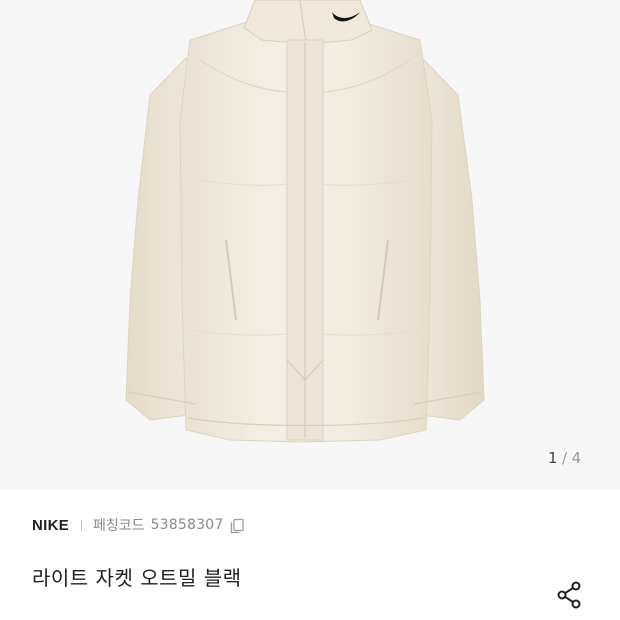 Image resolution: width=620 pixels, height=620 pixels. What do you see at coordinates (576, 458) in the screenshot?
I see `counter-total: 4` at bounding box center [576, 458].